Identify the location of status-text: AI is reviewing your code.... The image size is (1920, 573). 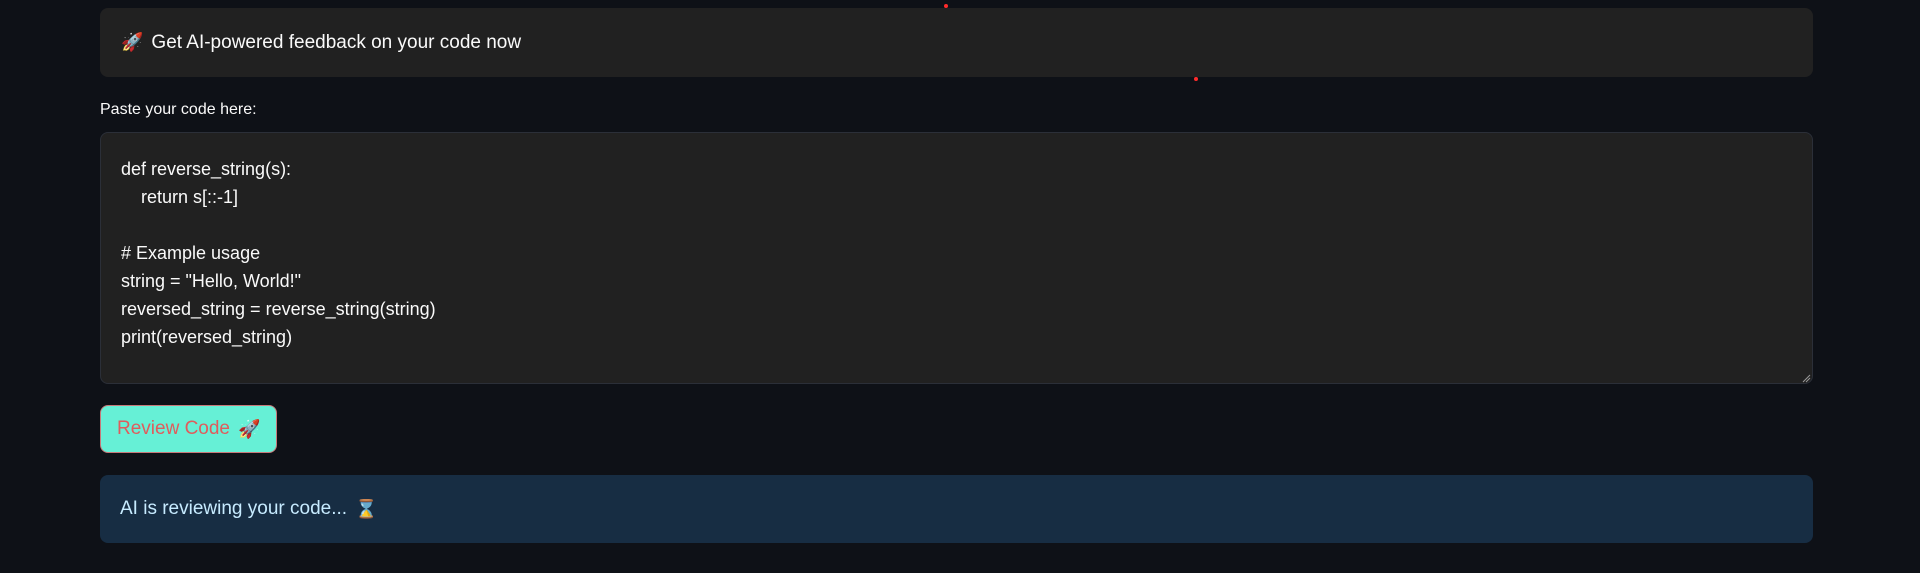
(234, 508).